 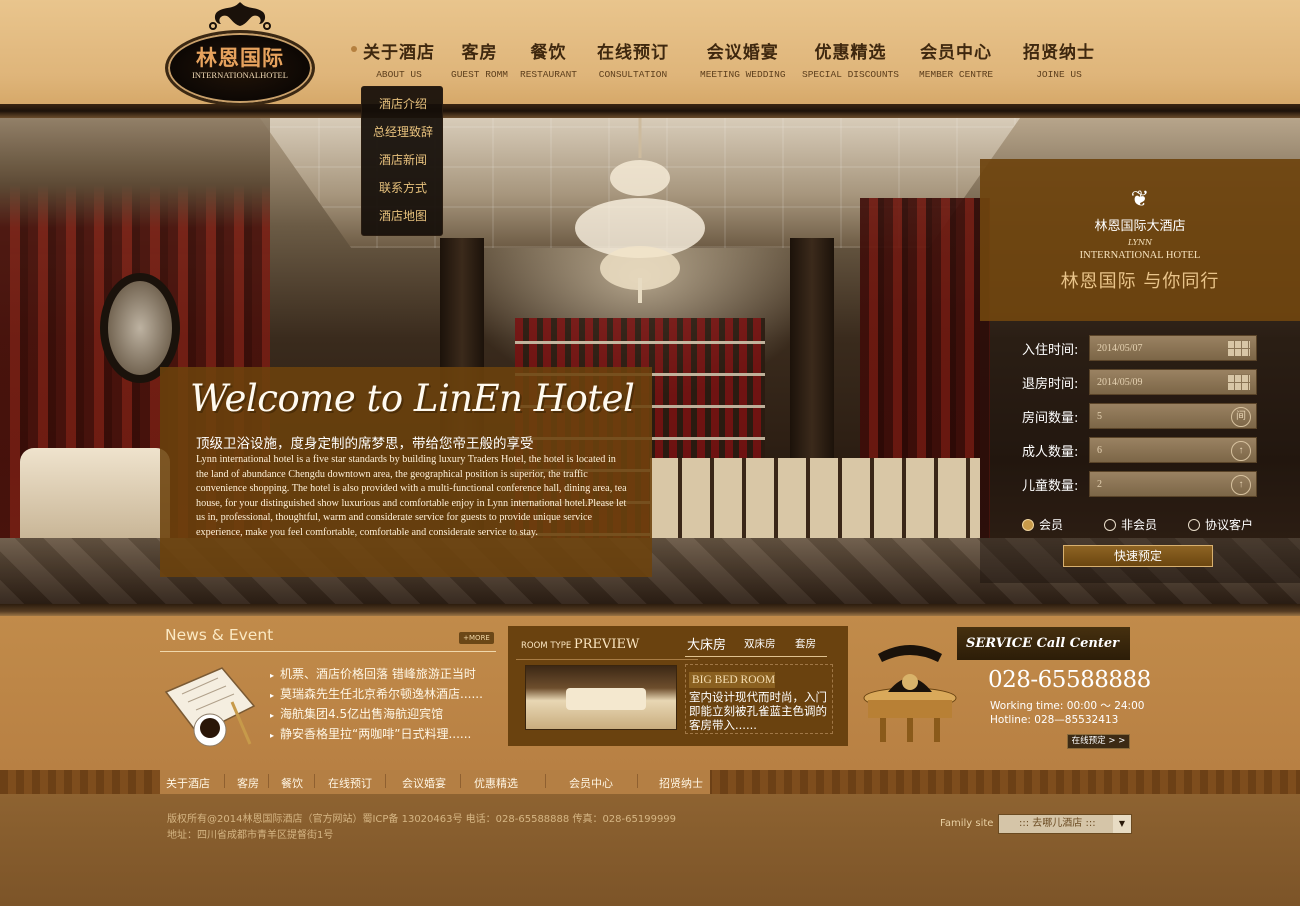 I want to click on room-type-tabs: 大床房 双床房 套房, so click(x=759, y=647).